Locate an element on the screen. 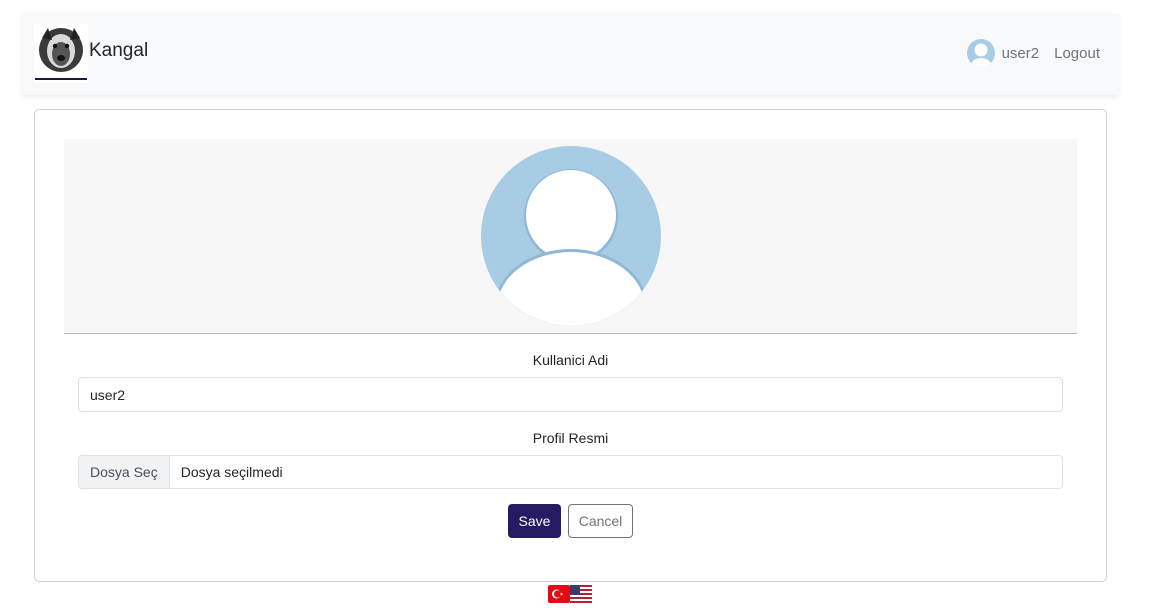 The height and width of the screenshot is (615, 1176). brand-name: Kangal is located at coordinates (119, 50).